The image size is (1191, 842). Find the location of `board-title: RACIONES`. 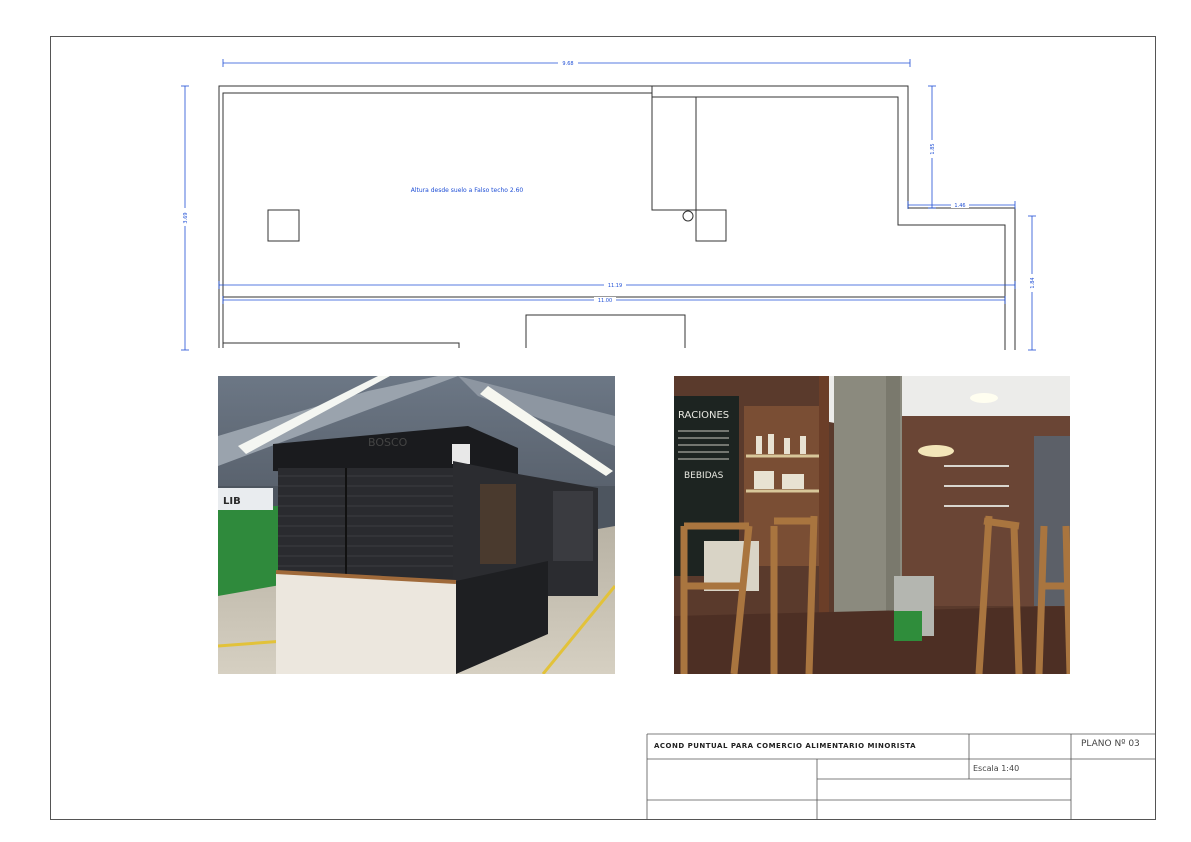

board-title: RACIONES is located at coordinates (703, 415).